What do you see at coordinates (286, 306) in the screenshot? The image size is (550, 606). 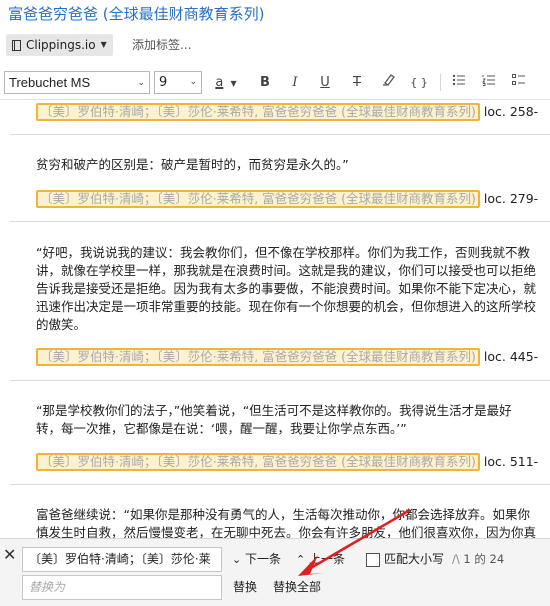 I see `clip-text-line: 迅速作出决定是一项非常重要的技能。现在你有一个你想要的机会，但你想进入的这所学校` at bounding box center [286, 306].